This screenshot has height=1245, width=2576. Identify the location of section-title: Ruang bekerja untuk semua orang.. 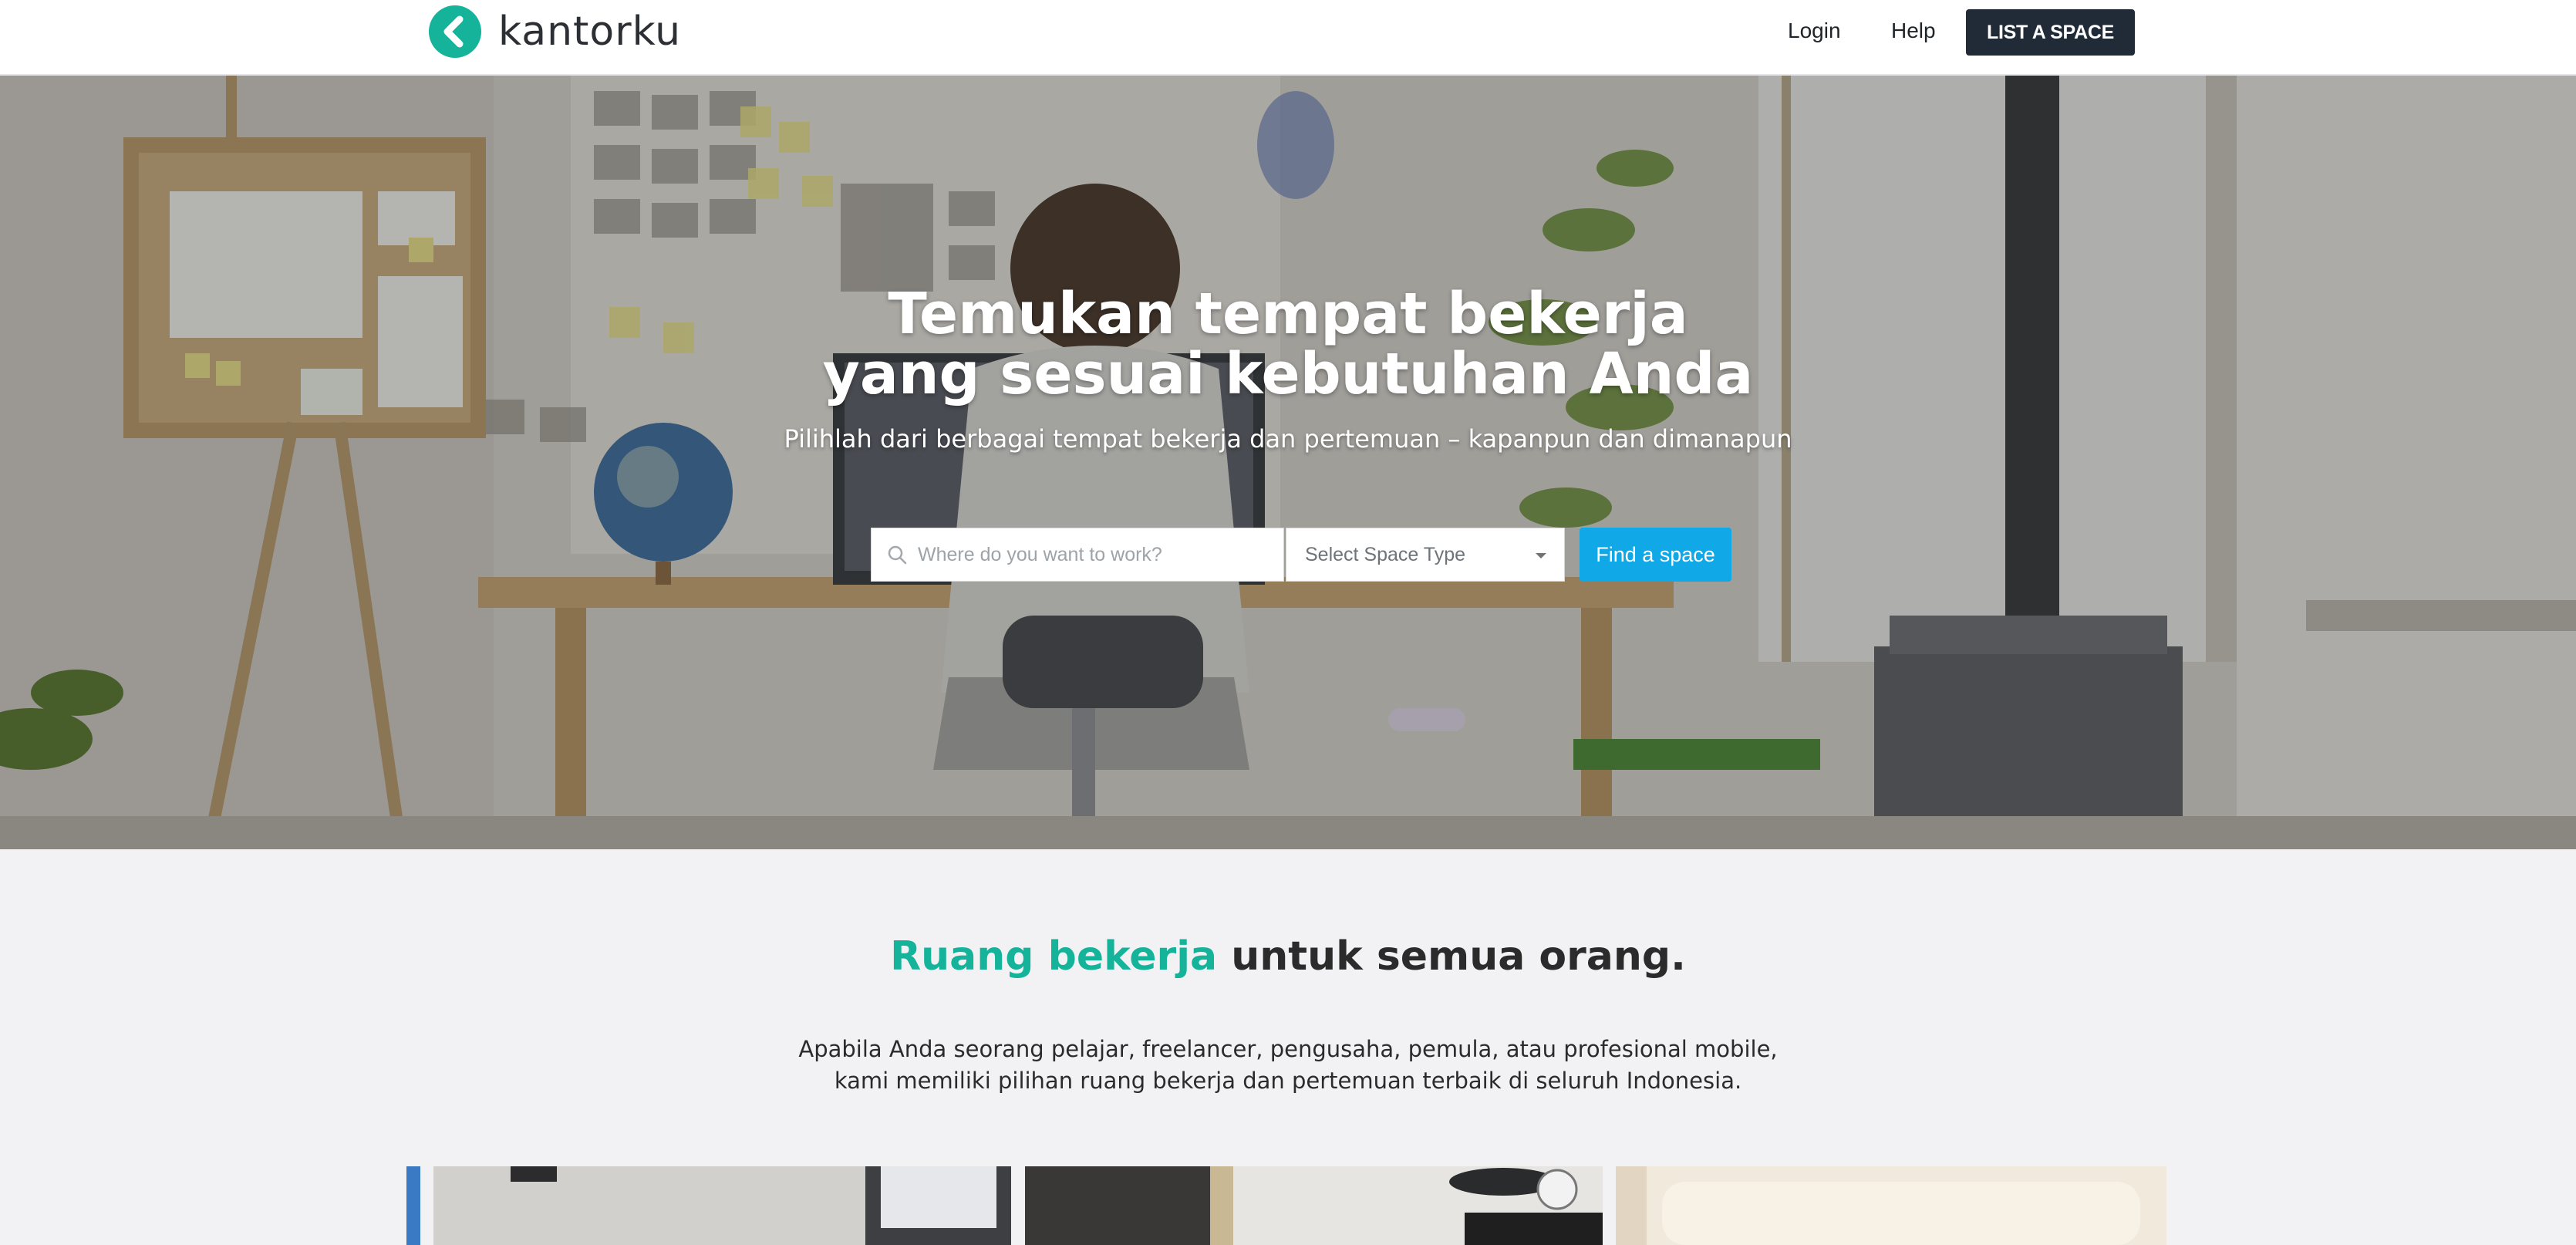
(1288, 956).